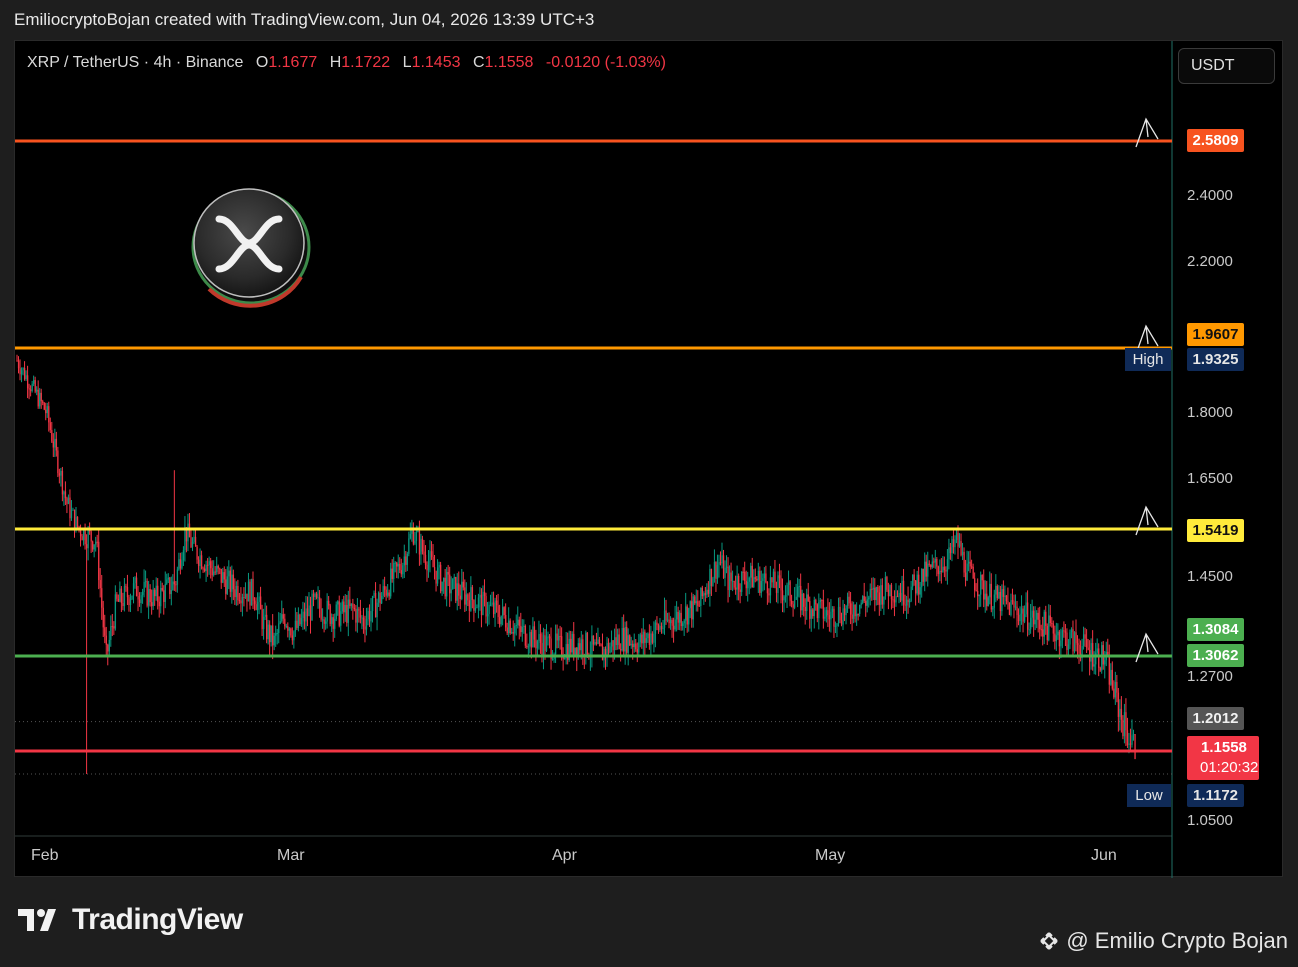 This screenshot has width=1298, height=967. I want to click on change-value: -0.0120 (-1.03%), so click(605, 62).